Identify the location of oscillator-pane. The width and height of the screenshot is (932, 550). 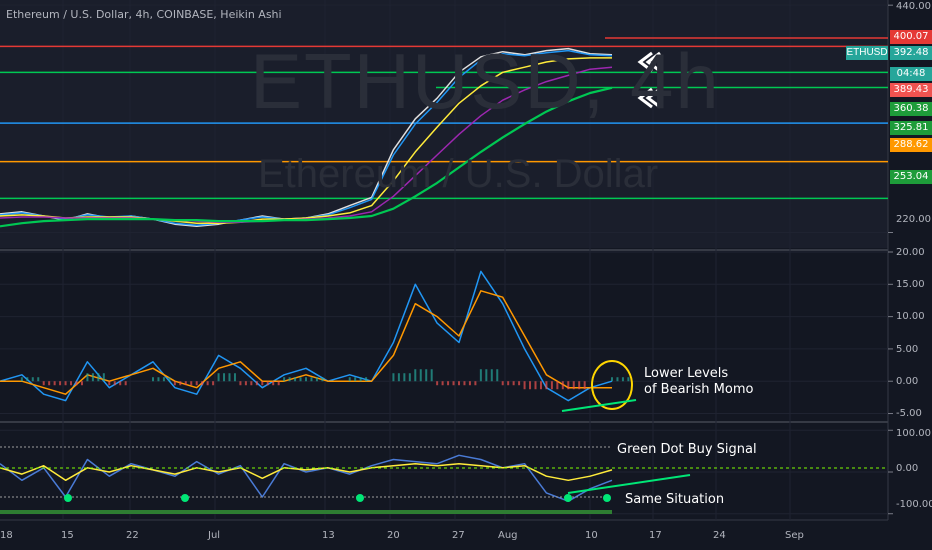
(444, 480).